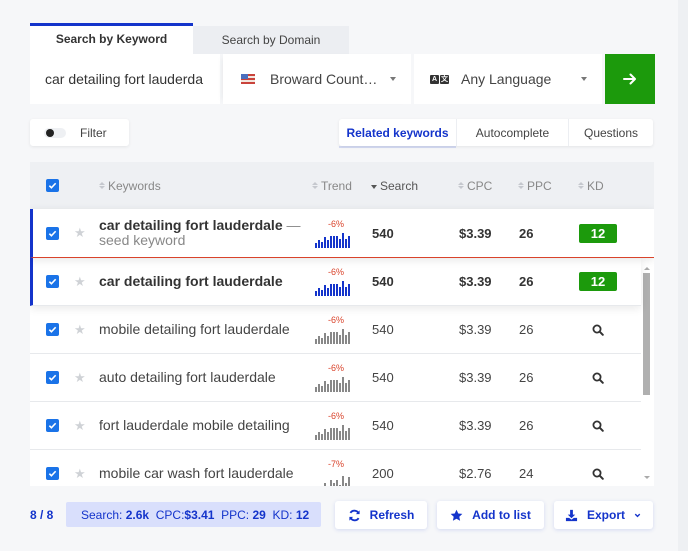 The width and height of the screenshot is (688, 551). I want to click on column-cpc: CPC, so click(475, 186).